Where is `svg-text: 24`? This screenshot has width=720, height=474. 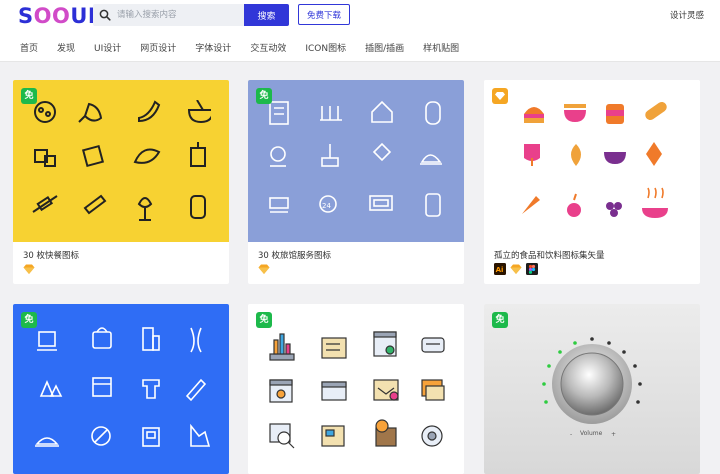 svg-text: 24 is located at coordinates (326, 206).